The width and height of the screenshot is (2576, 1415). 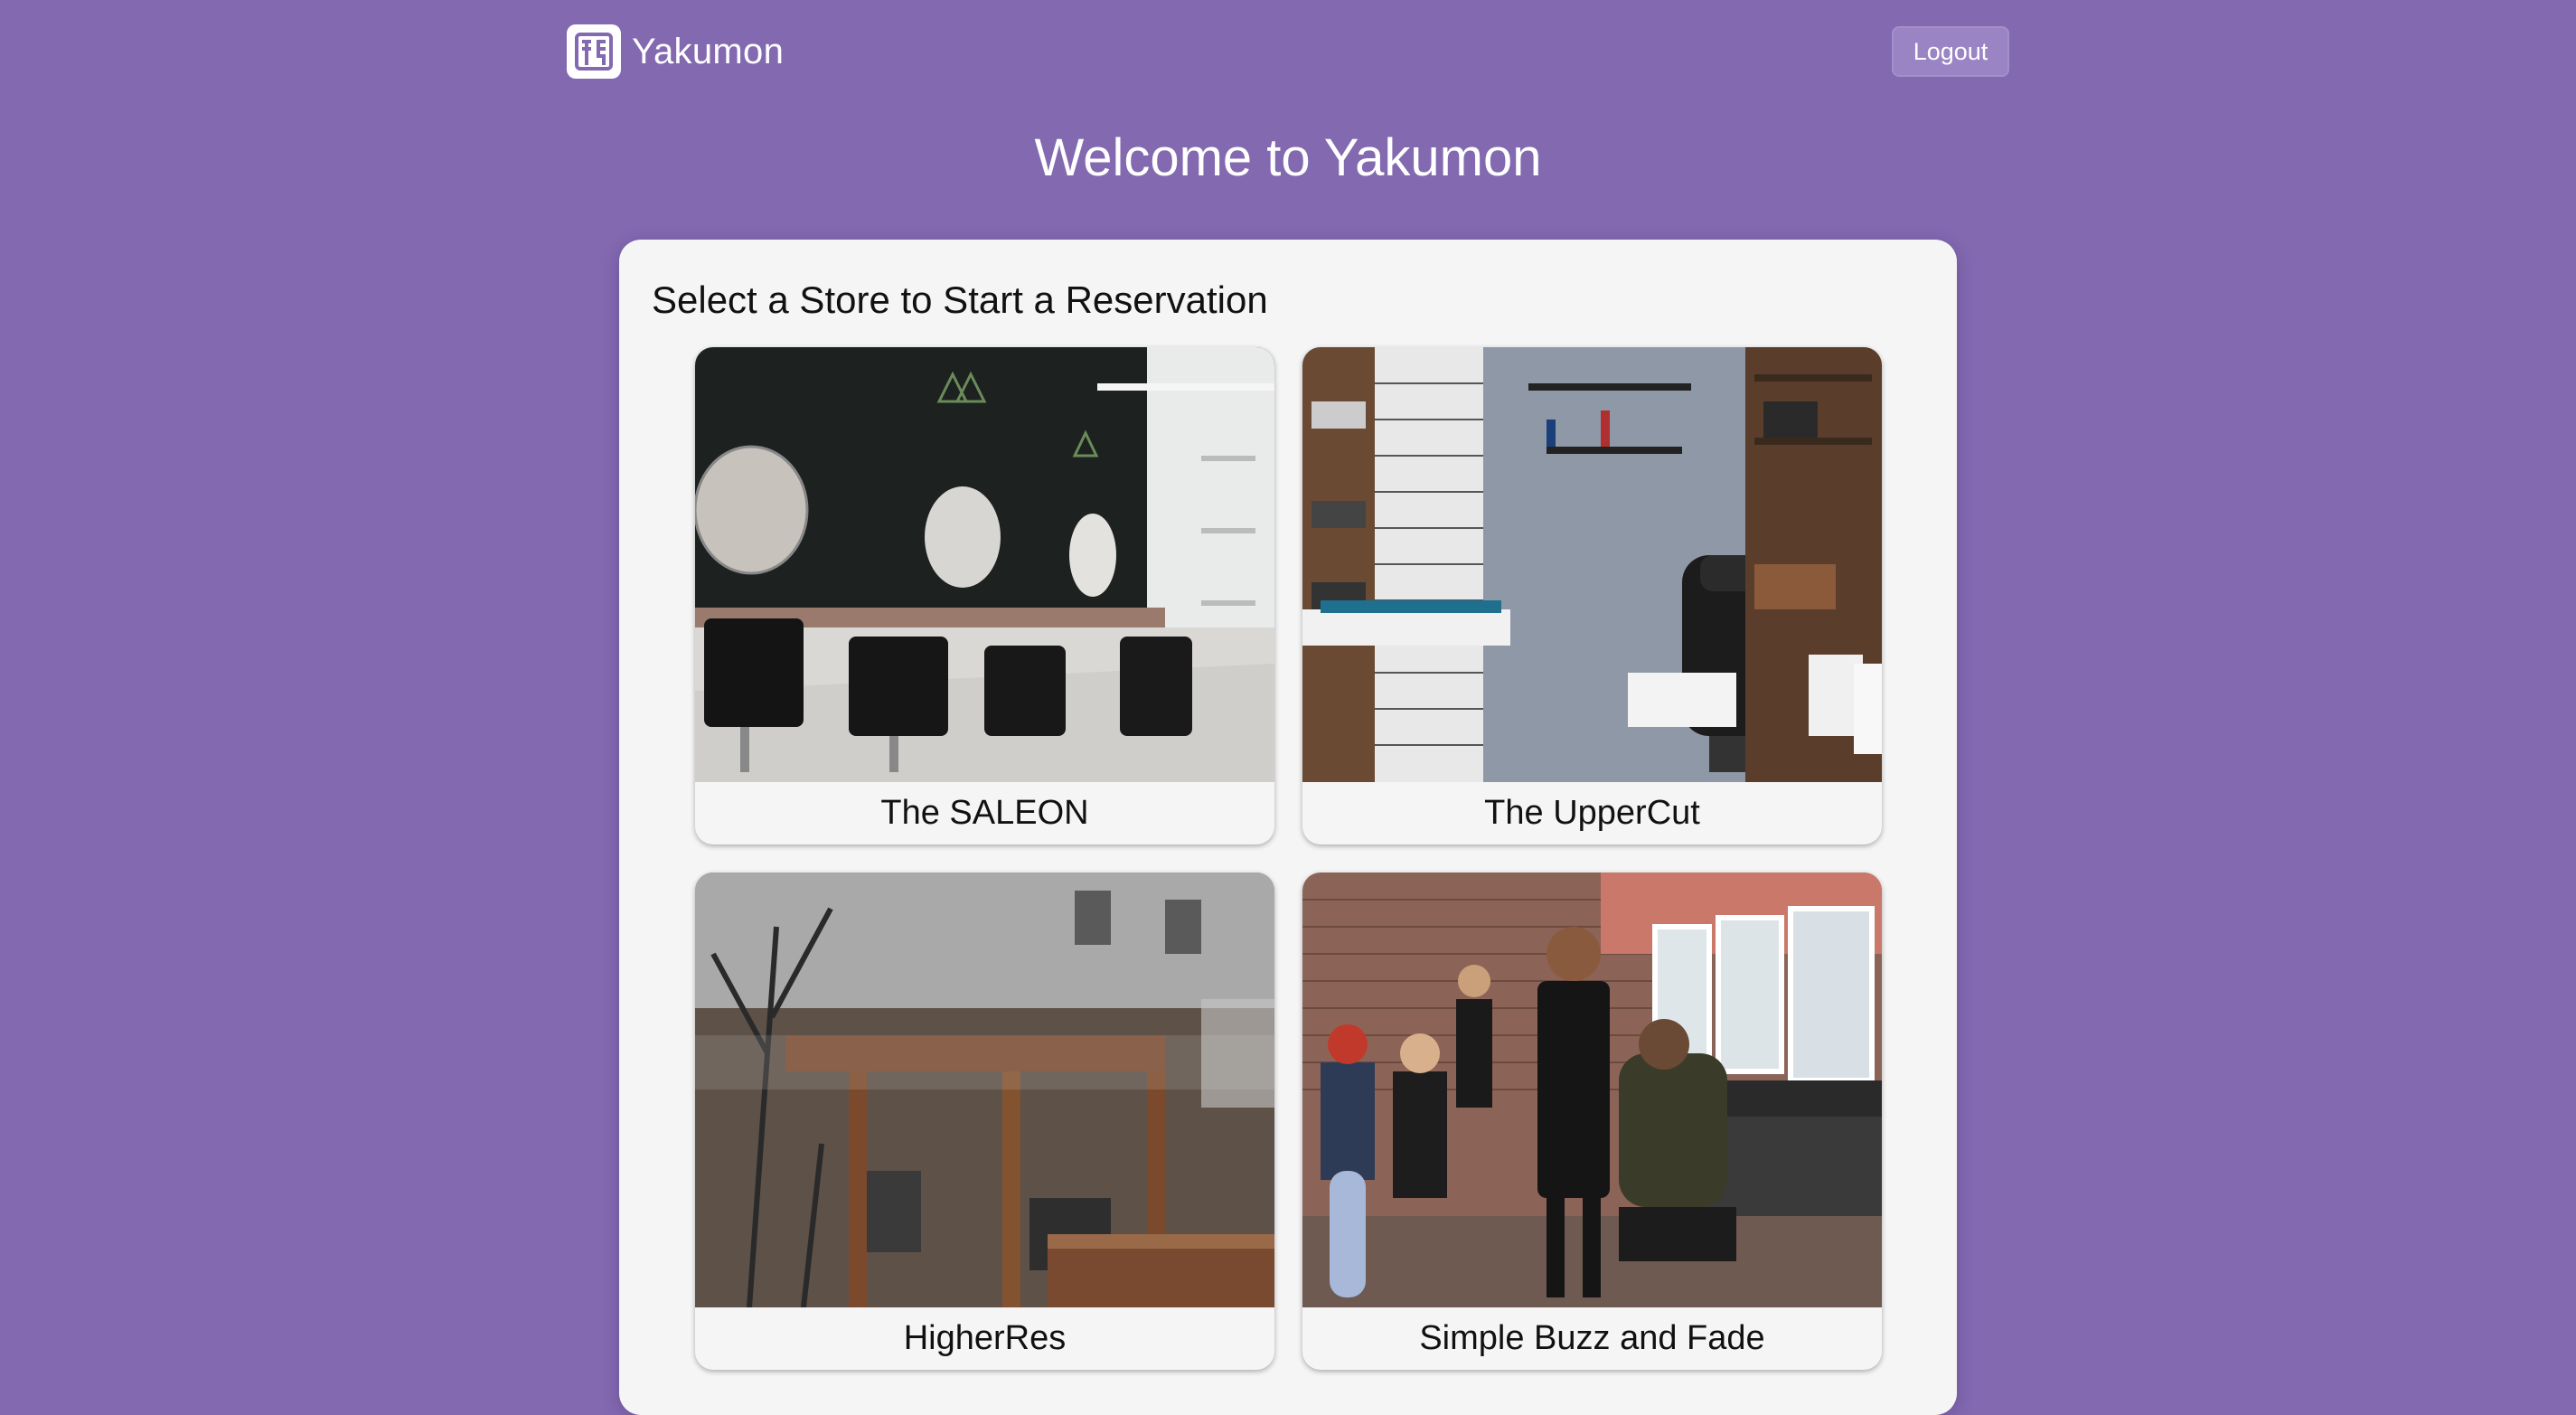 I want to click on store-name: Simple Buzz and Fade, so click(x=1592, y=1338).